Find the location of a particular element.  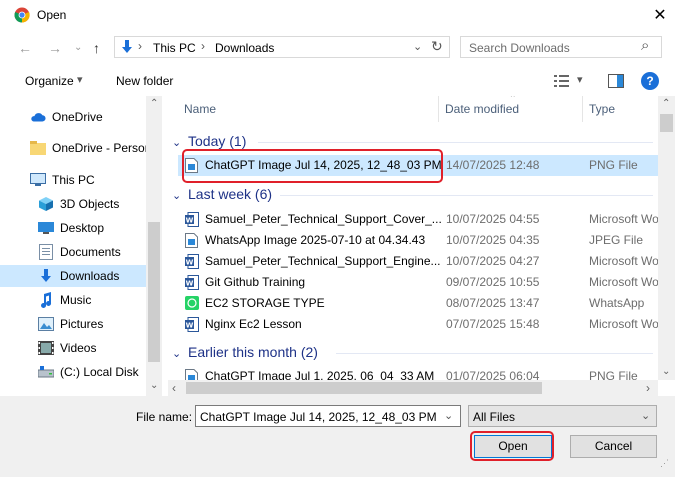

svg-text: W is located at coordinates (190, 326).